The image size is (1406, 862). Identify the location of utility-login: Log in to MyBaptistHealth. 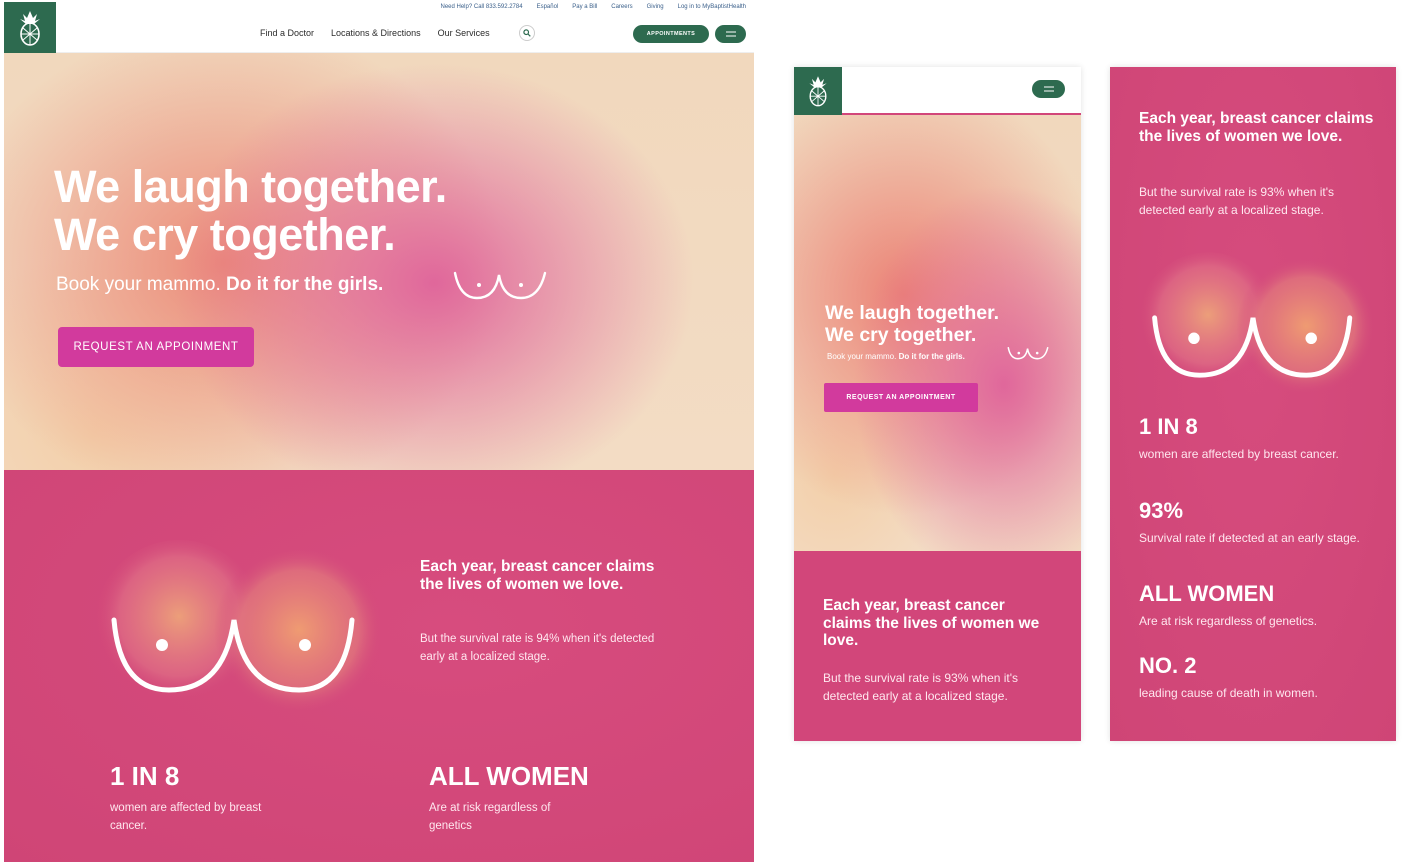
(712, 7).